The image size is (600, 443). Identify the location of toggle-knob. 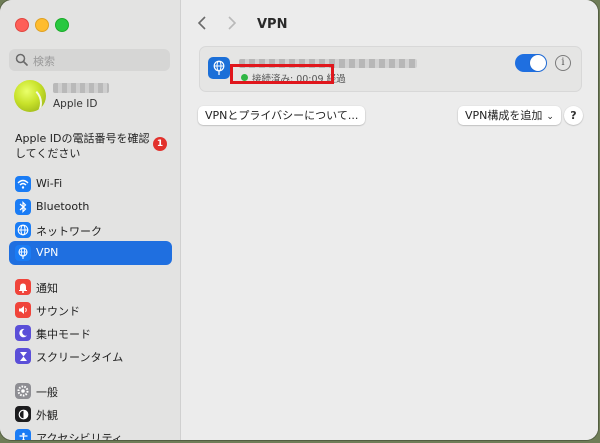
(538, 63).